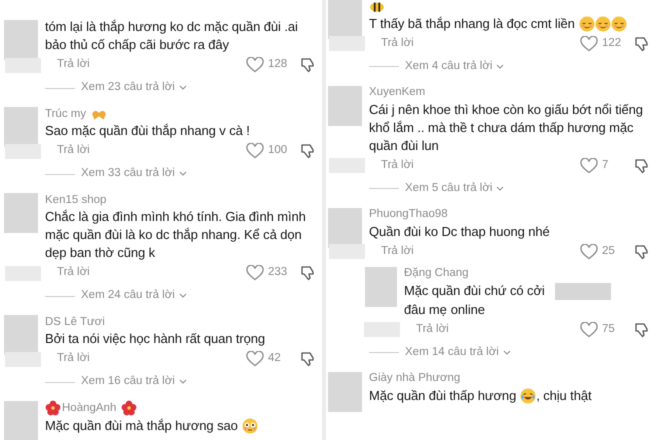 The image size is (660, 440). Describe the element at coordinates (76, 200) in the screenshot. I see `comment-author: Ken15 shop` at that location.